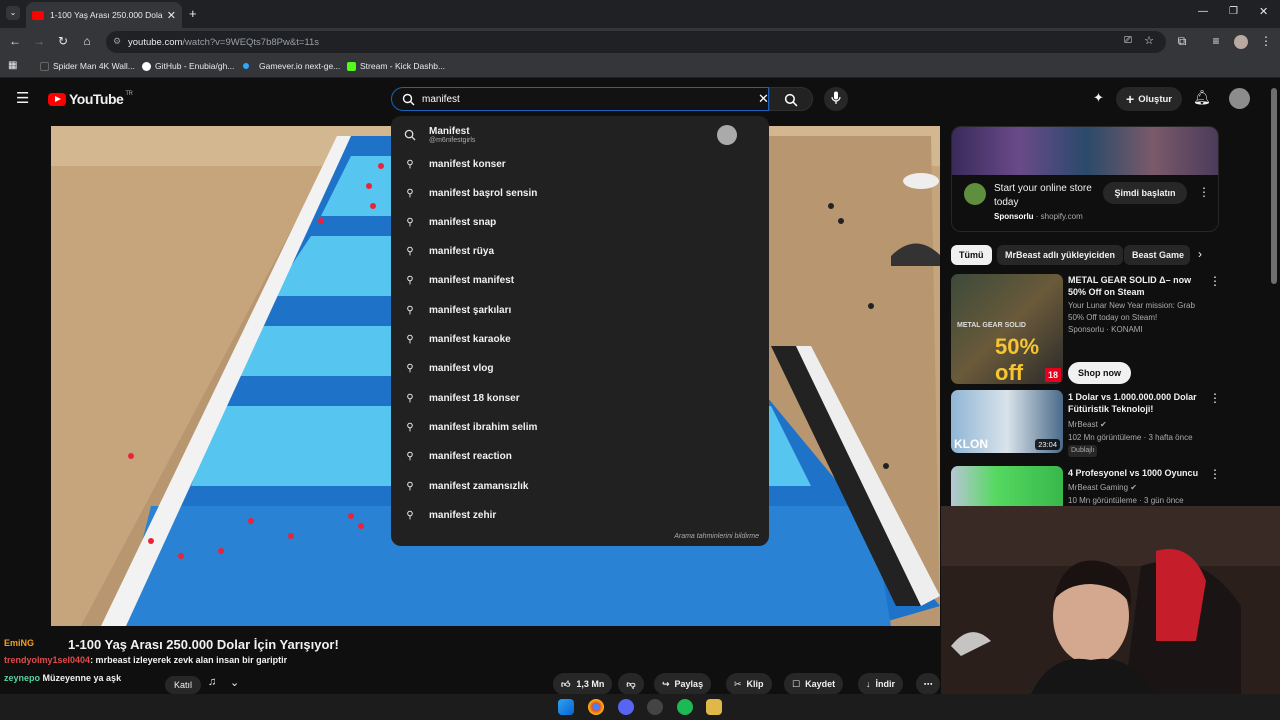  I want to click on new-tab-button: +, so click(193, 13).